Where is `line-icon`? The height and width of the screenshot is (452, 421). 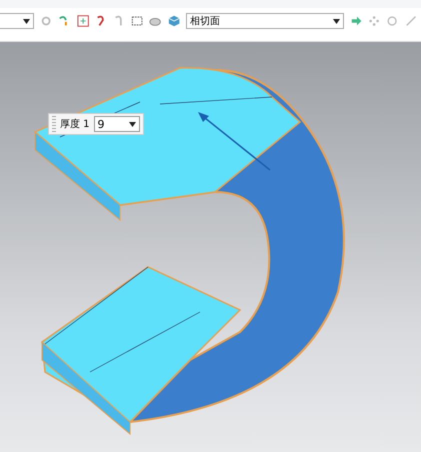
line-icon is located at coordinates (410, 21).